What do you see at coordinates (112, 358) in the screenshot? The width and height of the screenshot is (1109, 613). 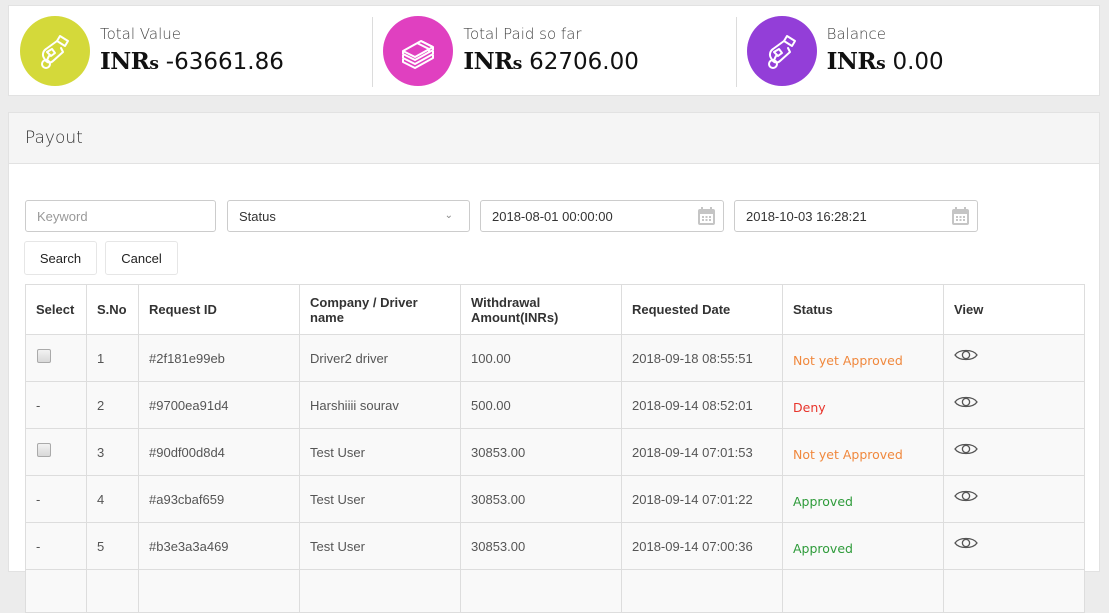 I see `sno-cell: 1` at bounding box center [112, 358].